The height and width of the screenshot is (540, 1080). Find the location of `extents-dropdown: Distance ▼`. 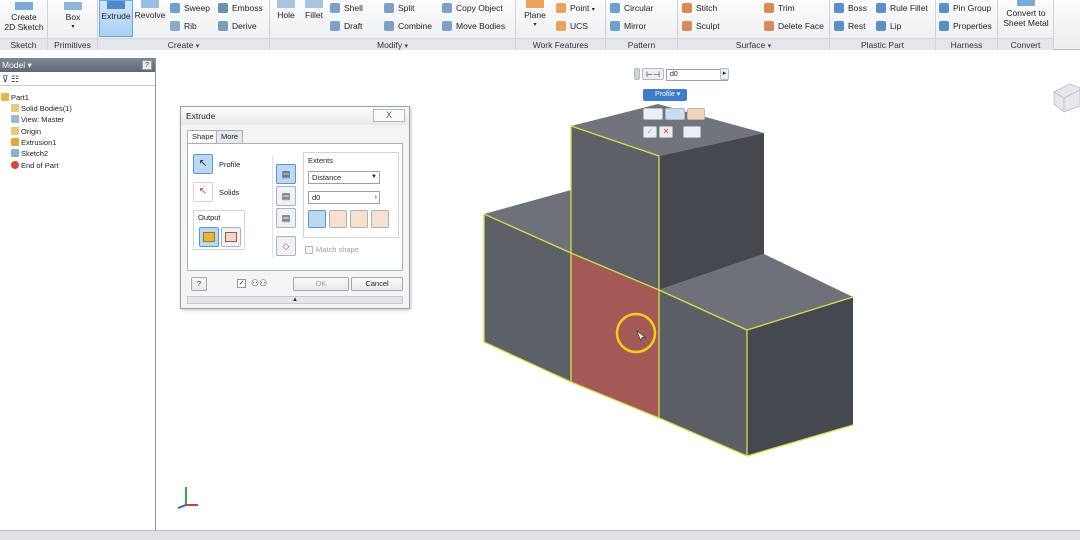

extents-dropdown: Distance ▼ is located at coordinates (344, 177).